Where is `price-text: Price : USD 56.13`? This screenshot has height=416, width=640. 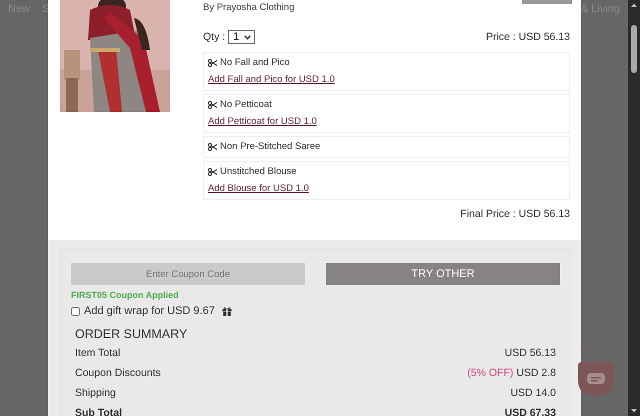
price-text: Price : USD 56.13 is located at coordinates (528, 37).